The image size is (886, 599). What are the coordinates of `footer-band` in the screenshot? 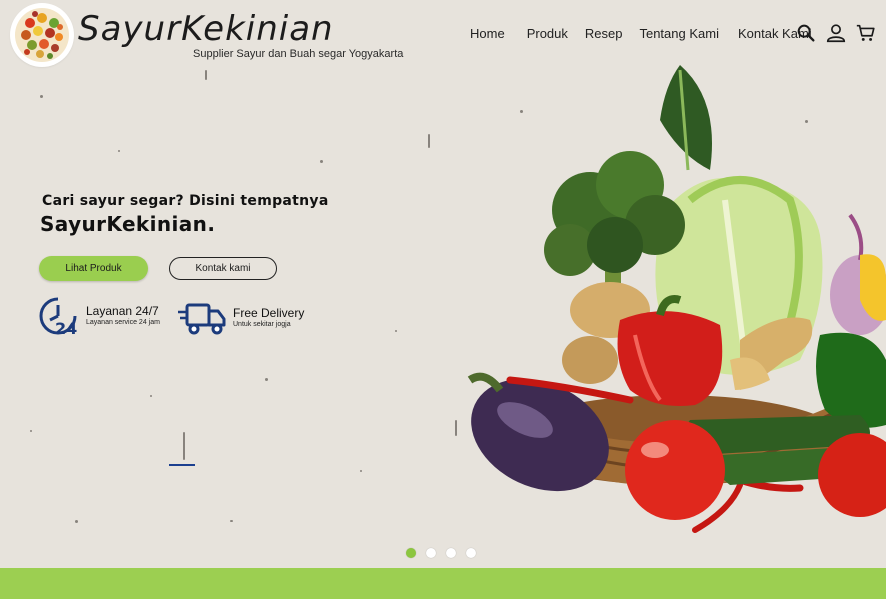 It's located at (443, 583).